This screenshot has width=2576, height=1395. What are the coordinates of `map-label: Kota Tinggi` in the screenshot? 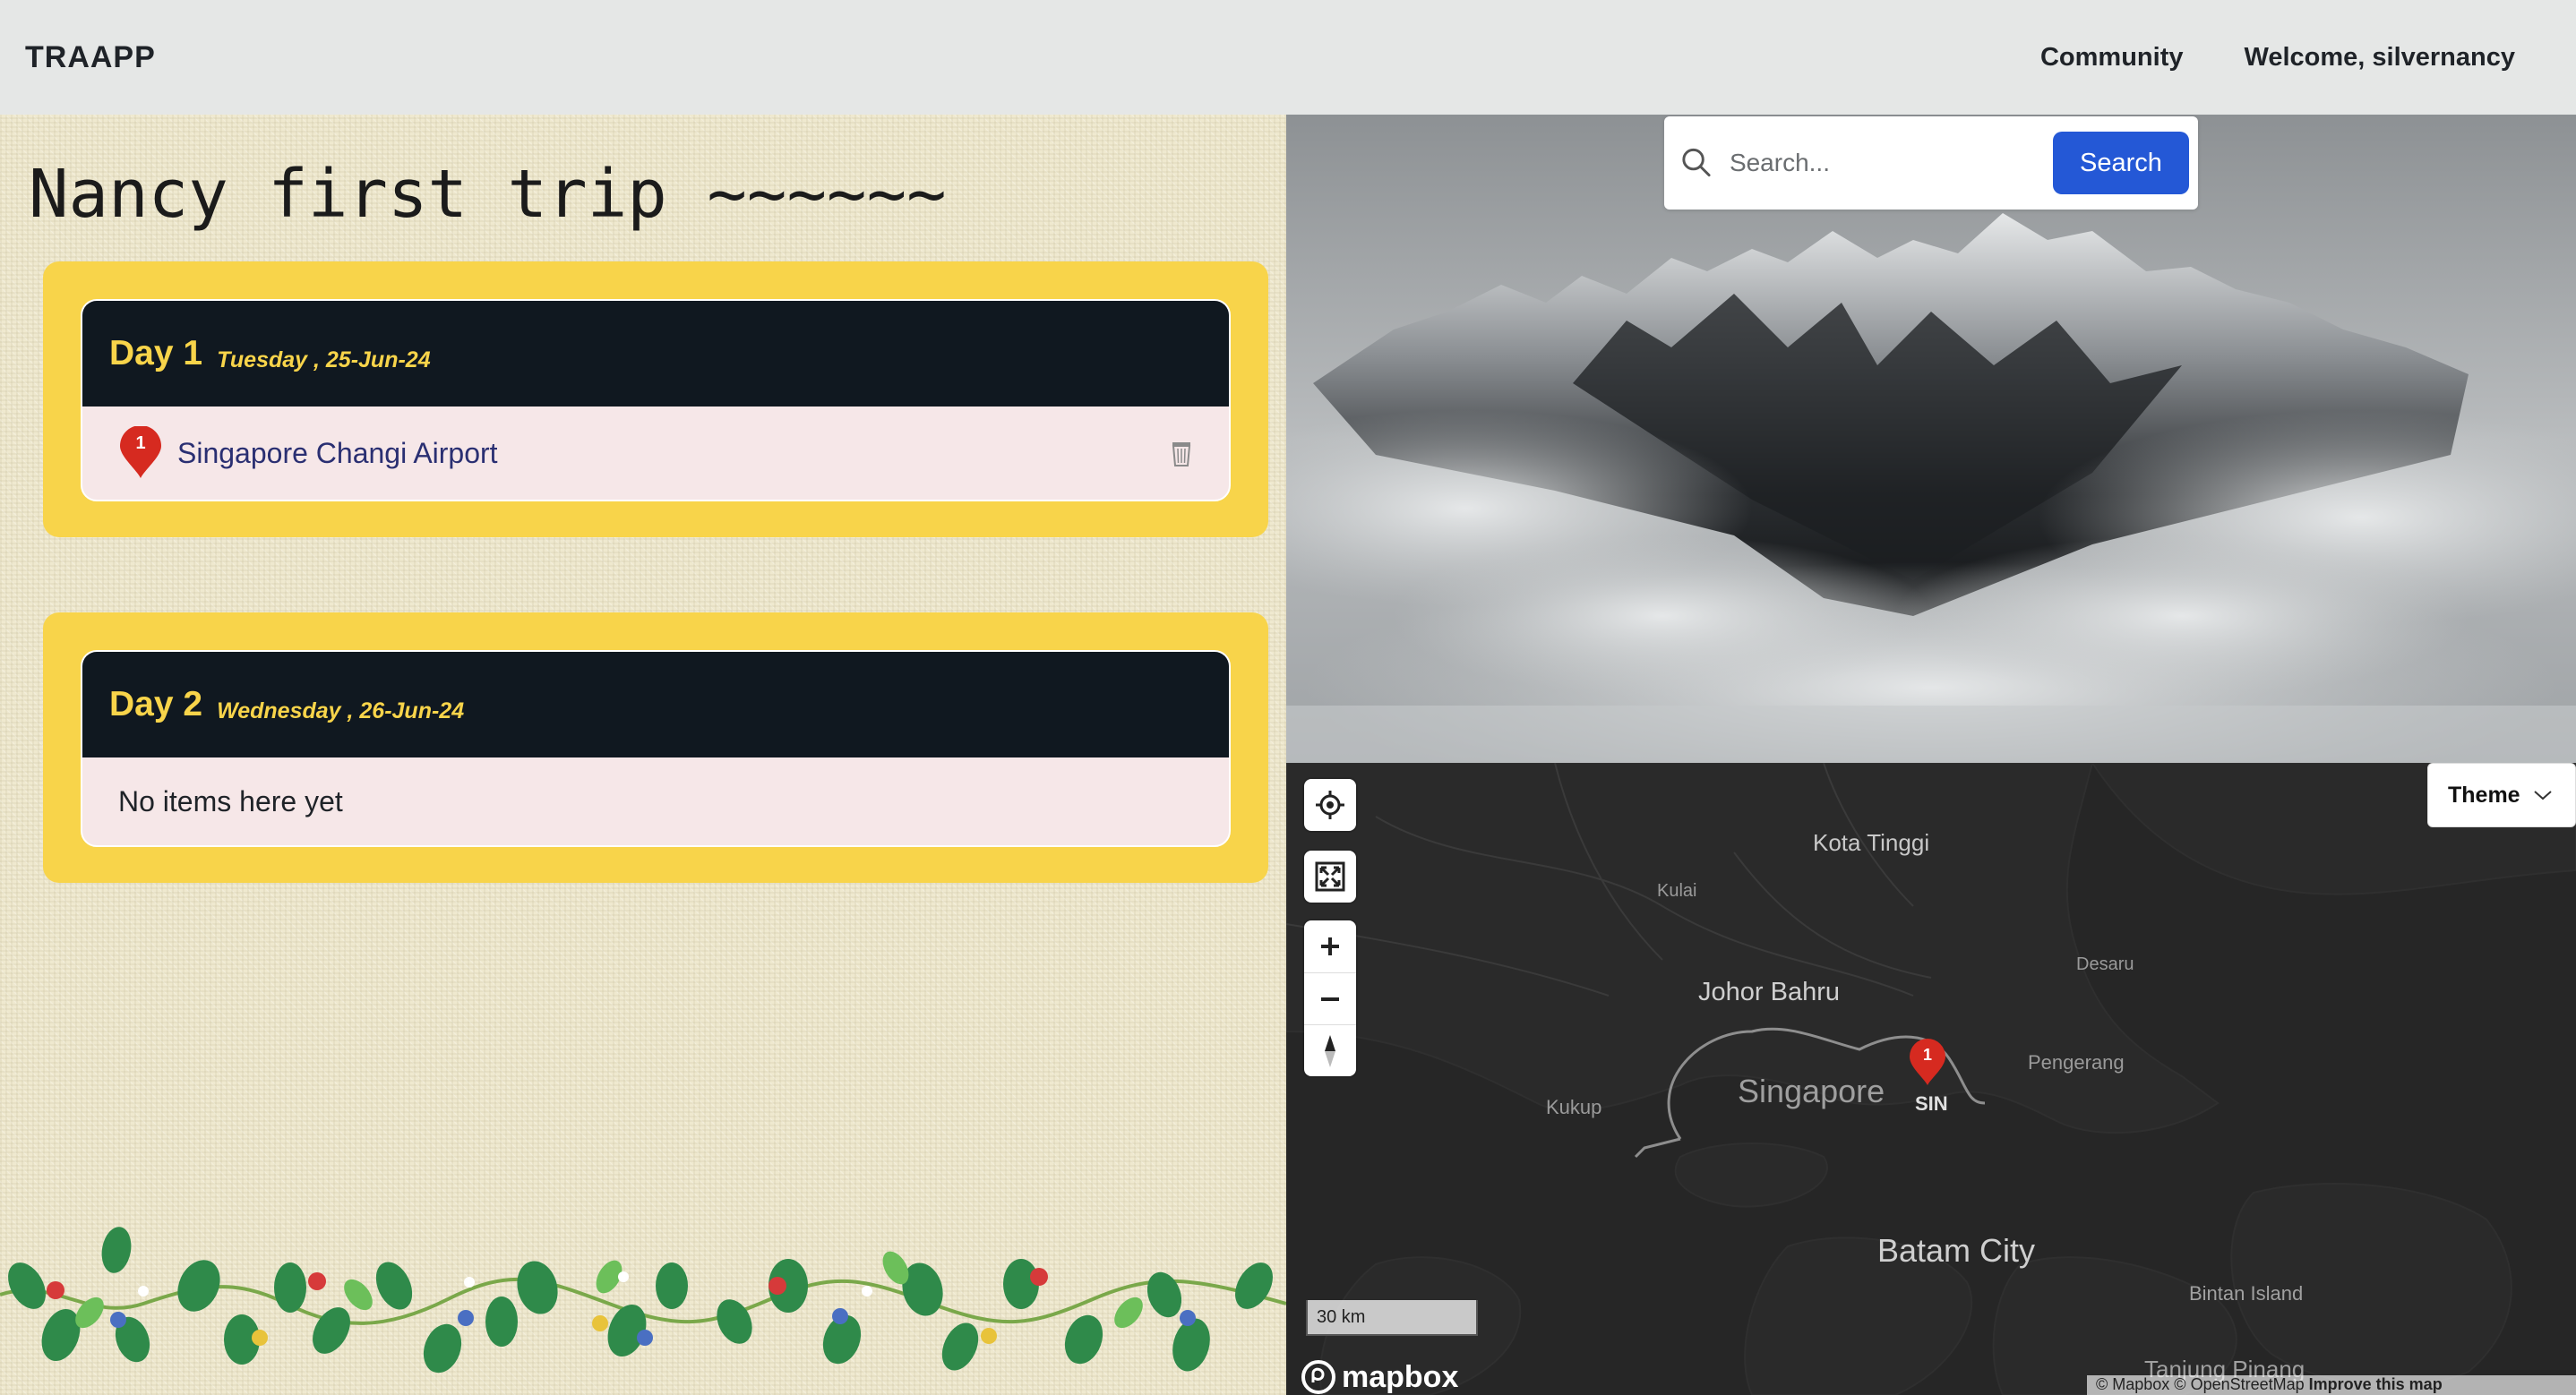 It's located at (1871, 842).